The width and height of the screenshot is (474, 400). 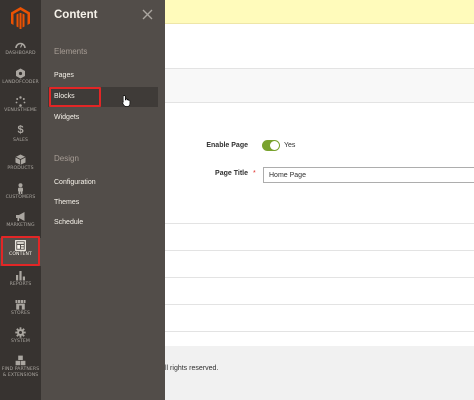 I want to click on magento-logo, so click(x=20, y=18).